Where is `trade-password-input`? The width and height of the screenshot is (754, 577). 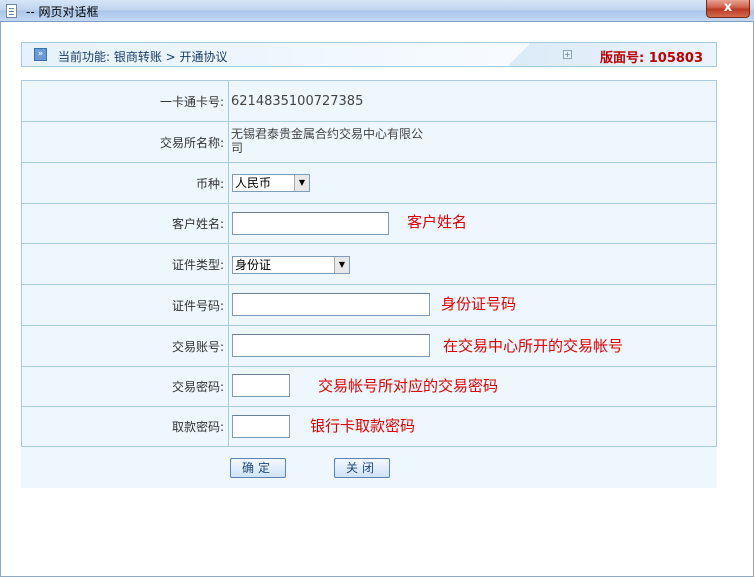
trade-password-input is located at coordinates (261, 385).